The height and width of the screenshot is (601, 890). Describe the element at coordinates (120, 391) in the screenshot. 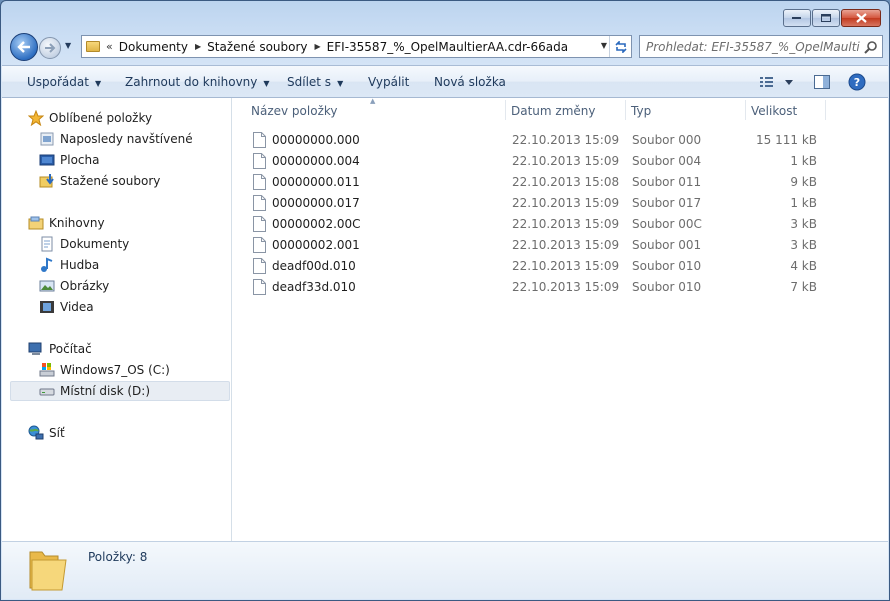

I see `nav-drive-d: Místní disk (D:)` at that location.